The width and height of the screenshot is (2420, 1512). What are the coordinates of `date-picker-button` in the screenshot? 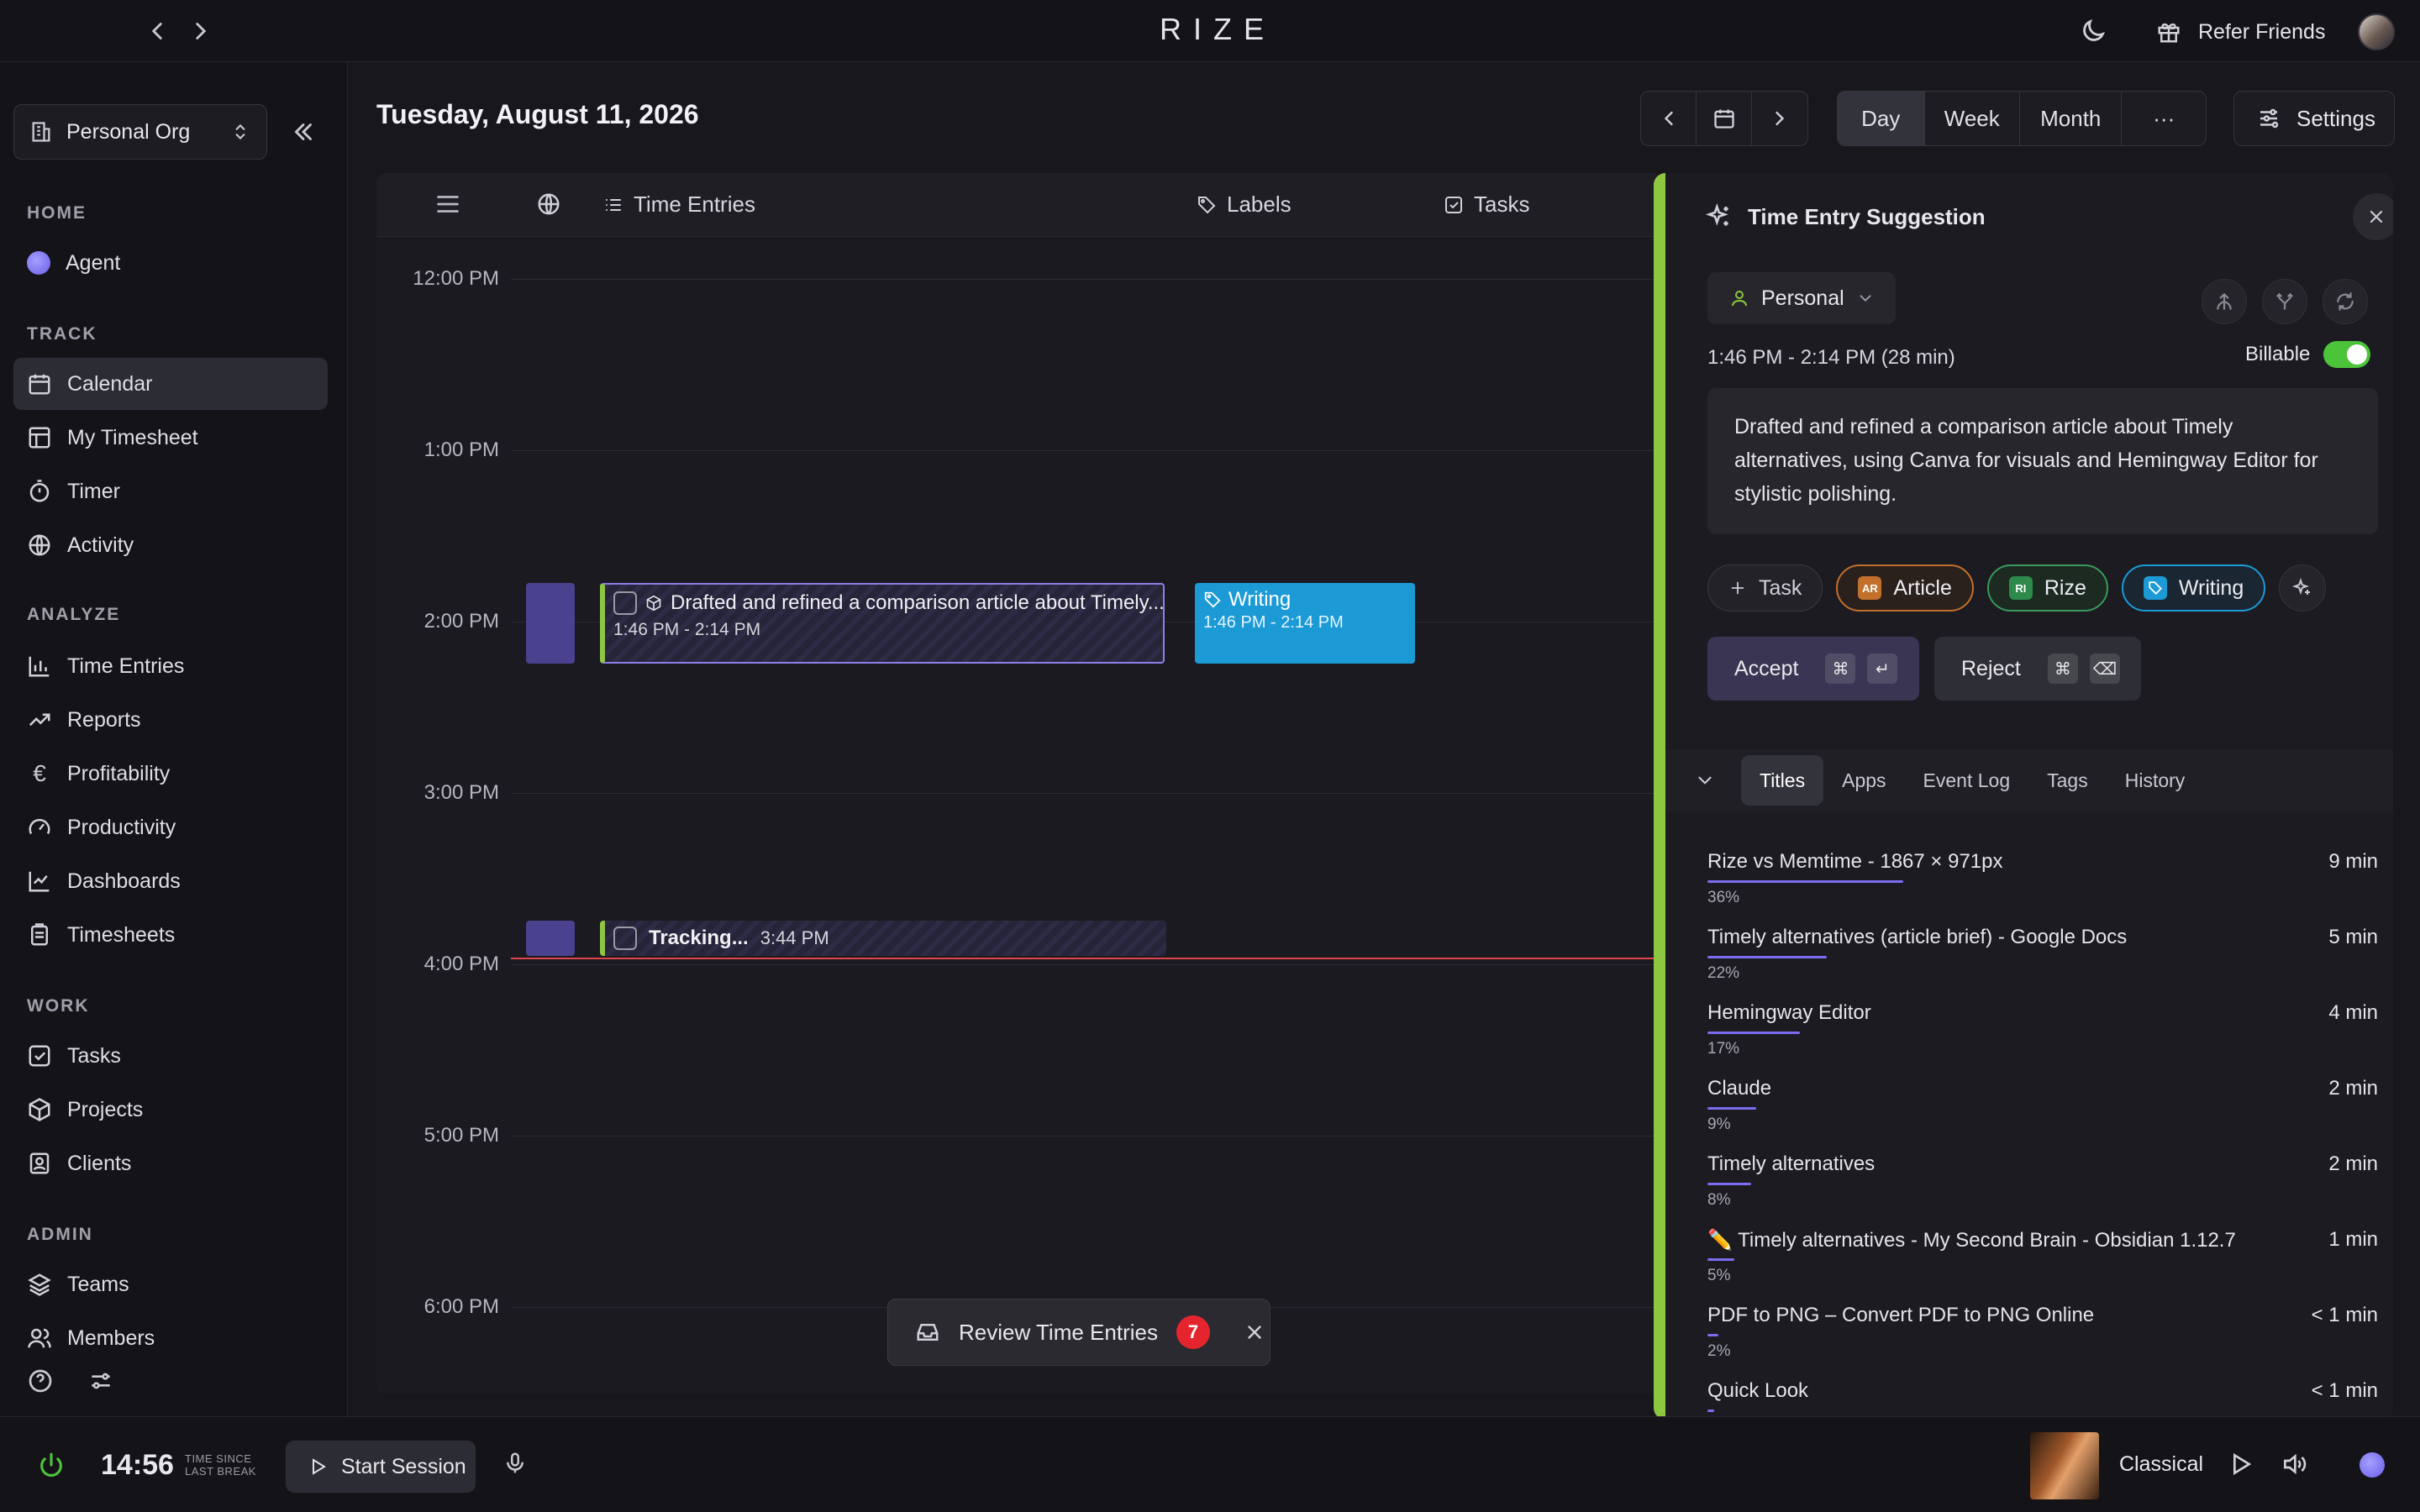 It's located at (1725, 118).